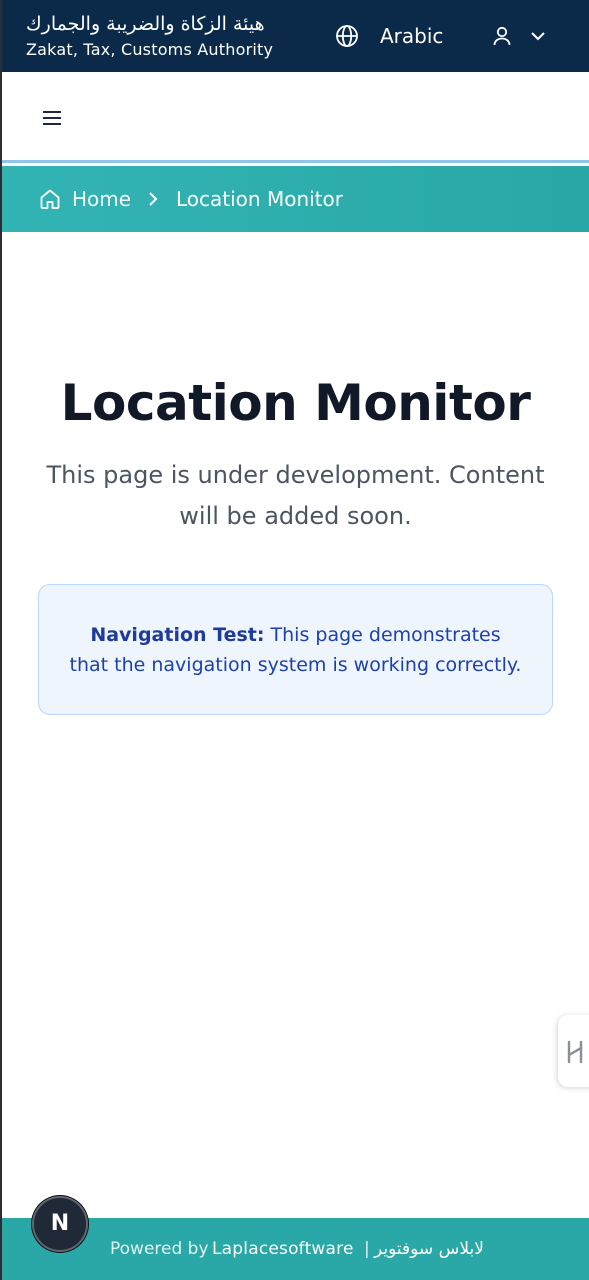 The height and width of the screenshot is (1280, 589). Describe the element at coordinates (283, 1249) in the screenshot. I see `footer-company-link: Laplacesoftware` at that location.